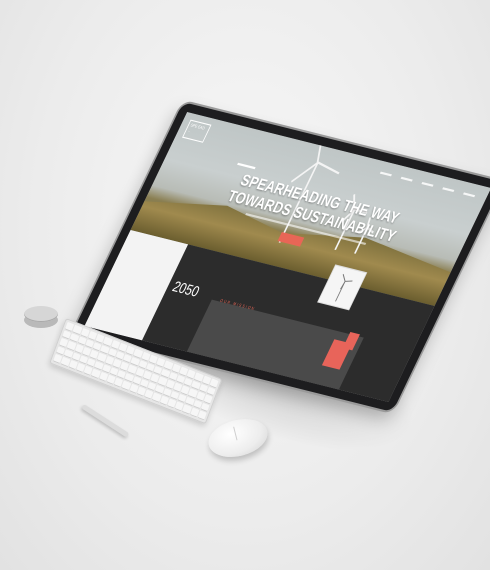 Image resolution: width=490 pixels, height=570 pixels. What do you see at coordinates (197, 131) in the screenshot?
I see `site-logo: SPE EAD ..` at bounding box center [197, 131].